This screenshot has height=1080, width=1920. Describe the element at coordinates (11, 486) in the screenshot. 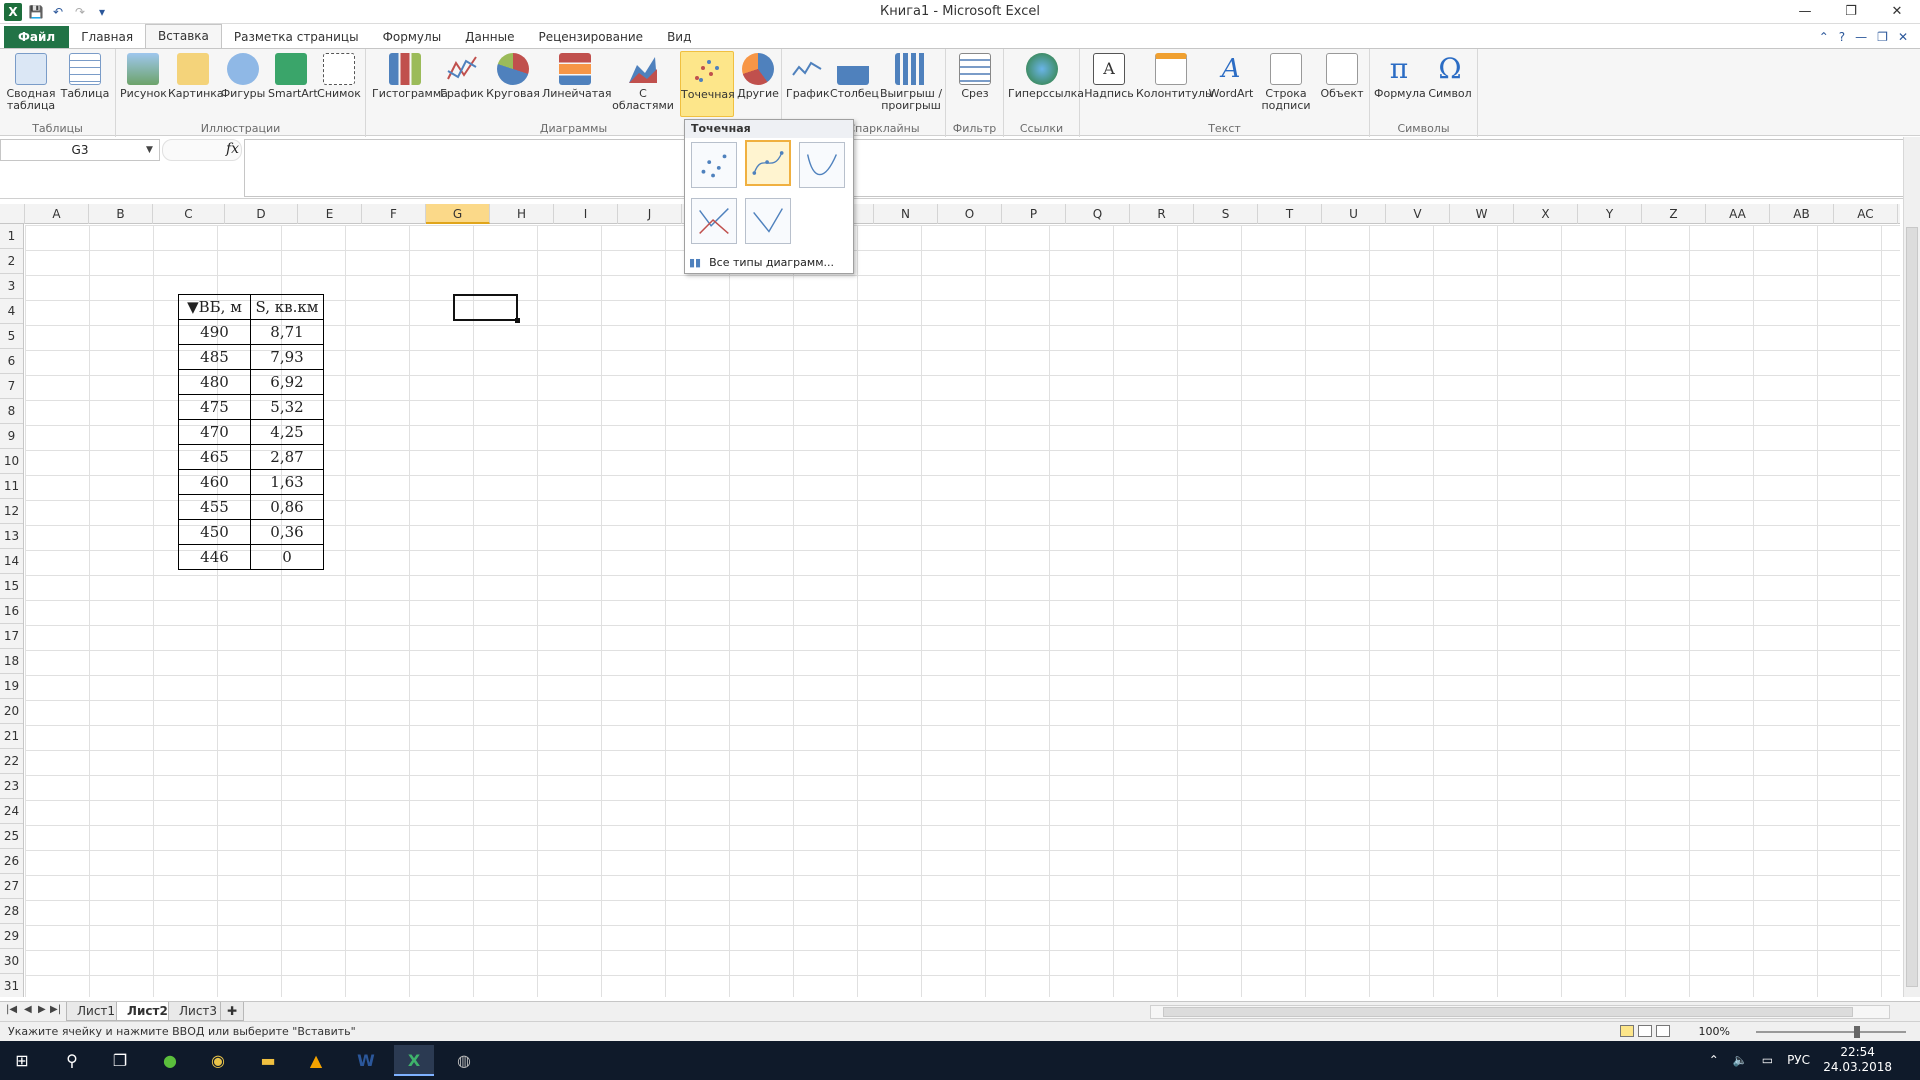

I see `row-header-11: 11` at that location.